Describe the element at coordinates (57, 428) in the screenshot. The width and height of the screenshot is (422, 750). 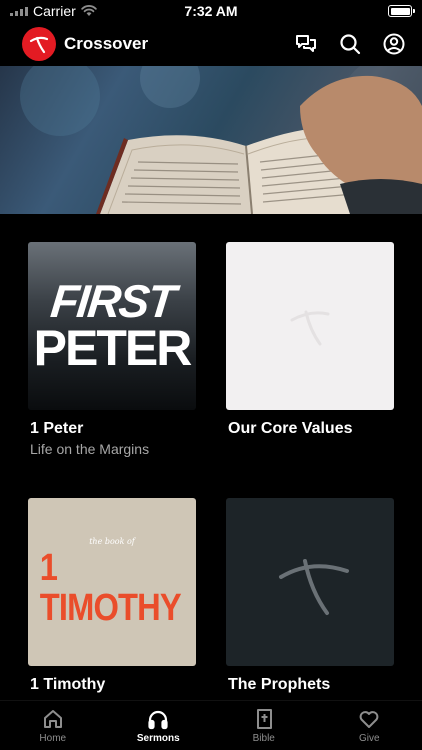
I see `sermon-title: 1 Peter` at that location.